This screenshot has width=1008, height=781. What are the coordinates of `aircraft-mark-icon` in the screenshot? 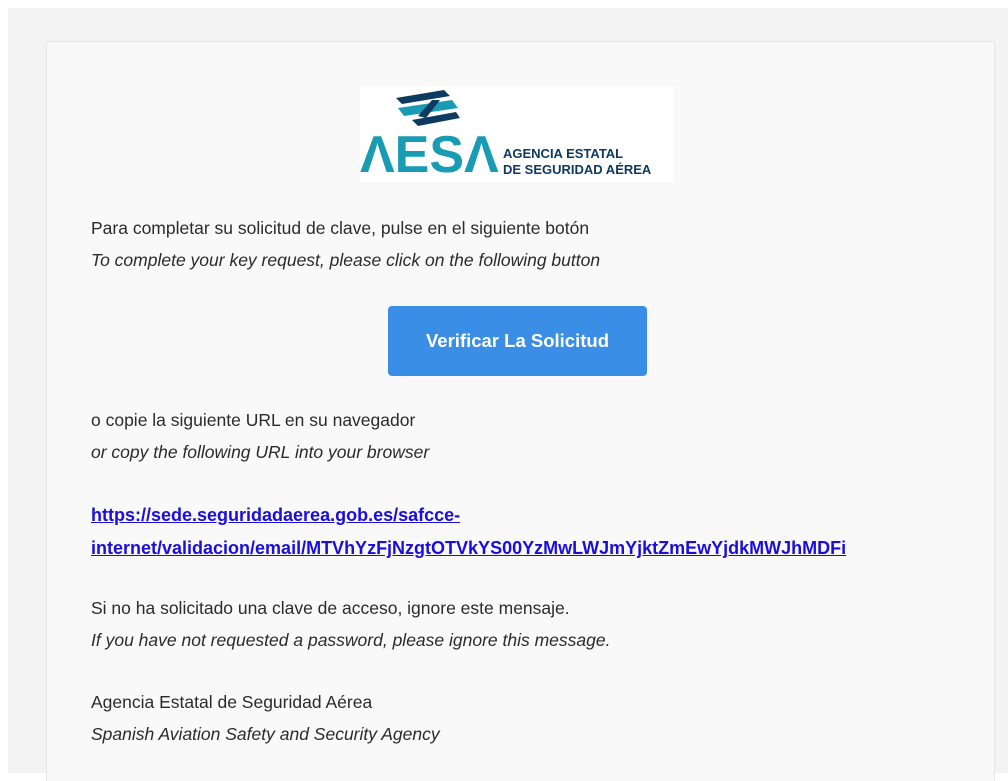 It's located at (428, 108).